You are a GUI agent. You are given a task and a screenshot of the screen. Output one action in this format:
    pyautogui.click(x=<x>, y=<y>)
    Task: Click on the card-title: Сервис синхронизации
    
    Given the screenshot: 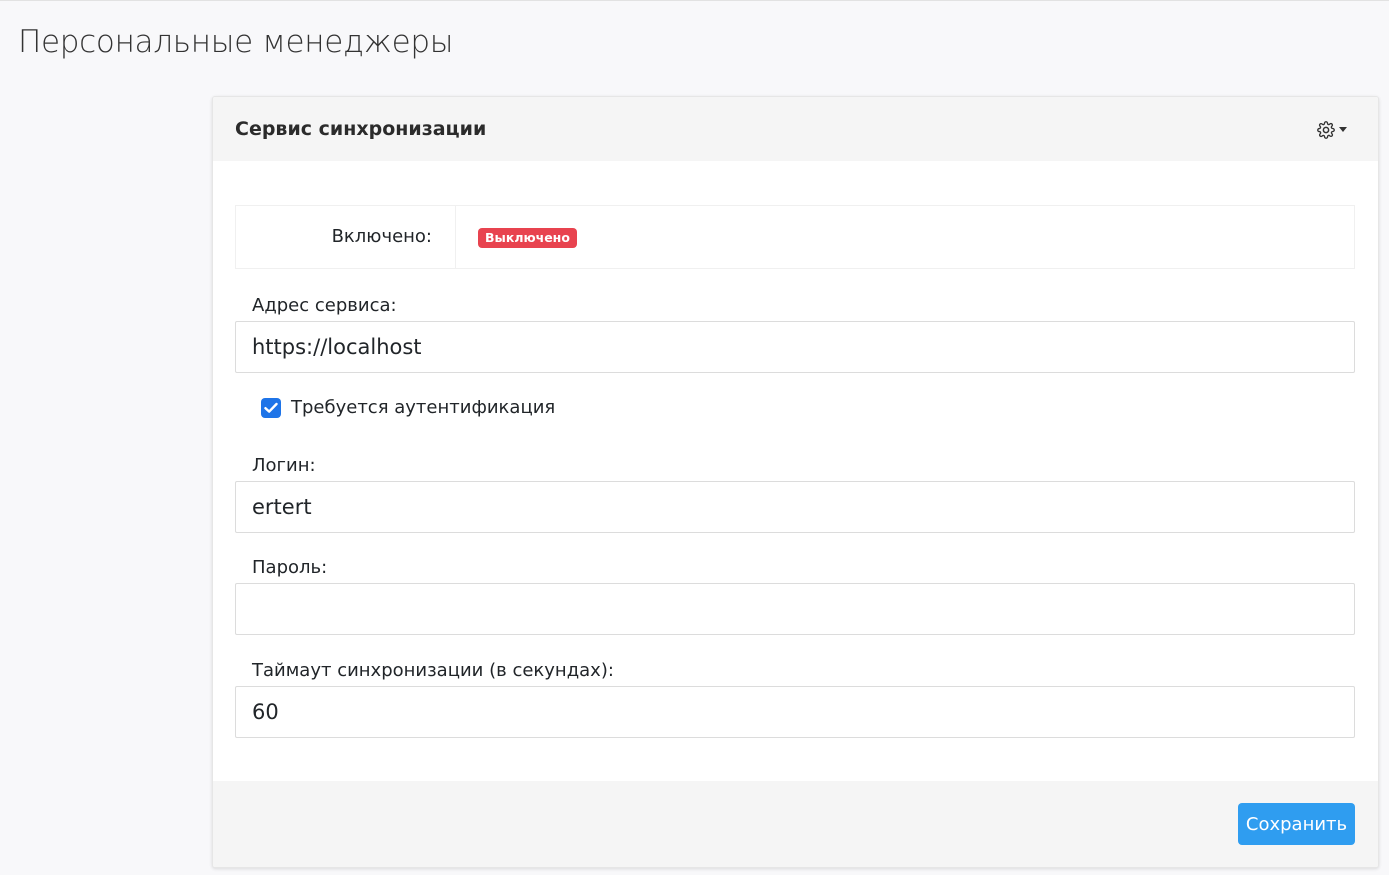 What is the action you would take?
    pyautogui.click(x=361, y=129)
    